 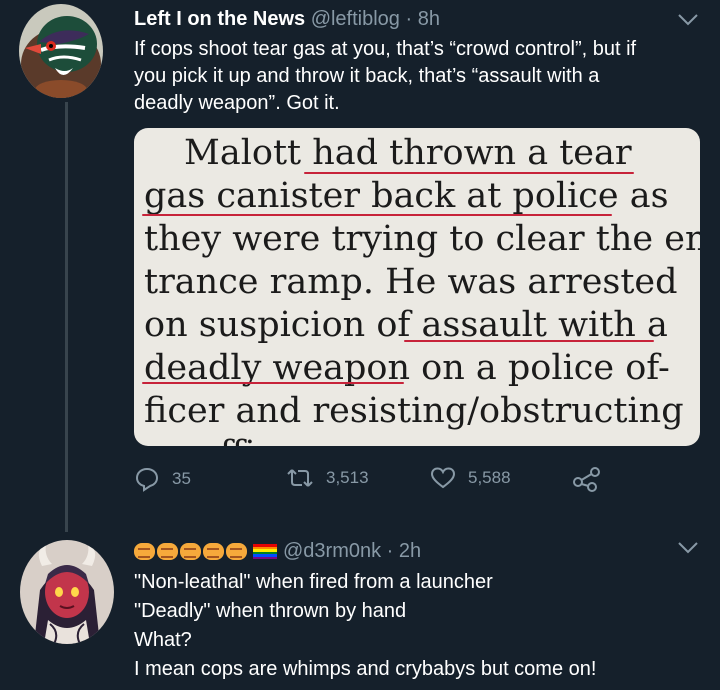 What do you see at coordinates (300, 478) in the screenshot?
I see `retweet-icon` at bounding box center [300, 478].